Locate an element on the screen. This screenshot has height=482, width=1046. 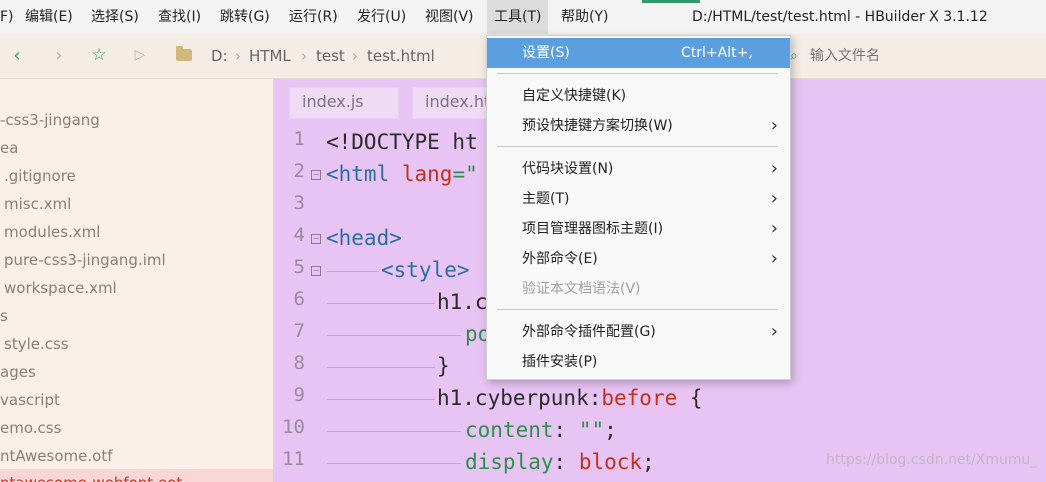
tree-item: workspace.xml is located at coordinates (60, 288).